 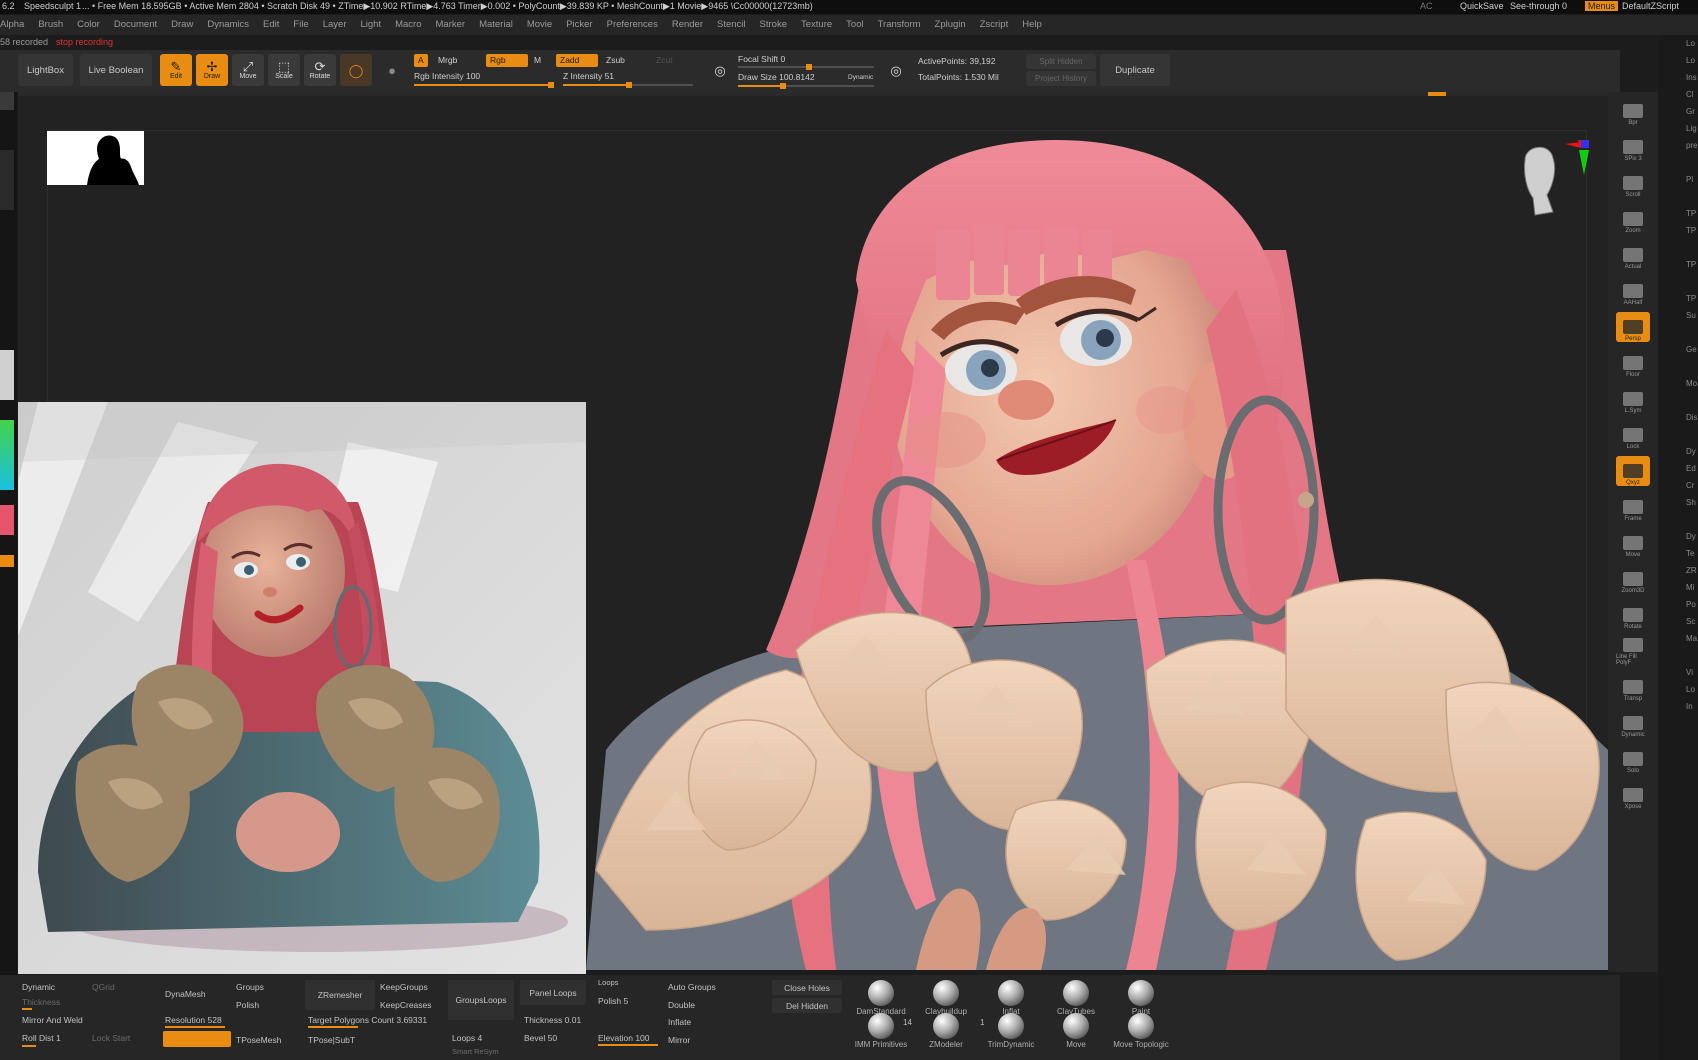 What do you see at coordinates (1678, 587) in the screenshot?
I see `palette-entry: Mi` at bounding box center [1678, 587].